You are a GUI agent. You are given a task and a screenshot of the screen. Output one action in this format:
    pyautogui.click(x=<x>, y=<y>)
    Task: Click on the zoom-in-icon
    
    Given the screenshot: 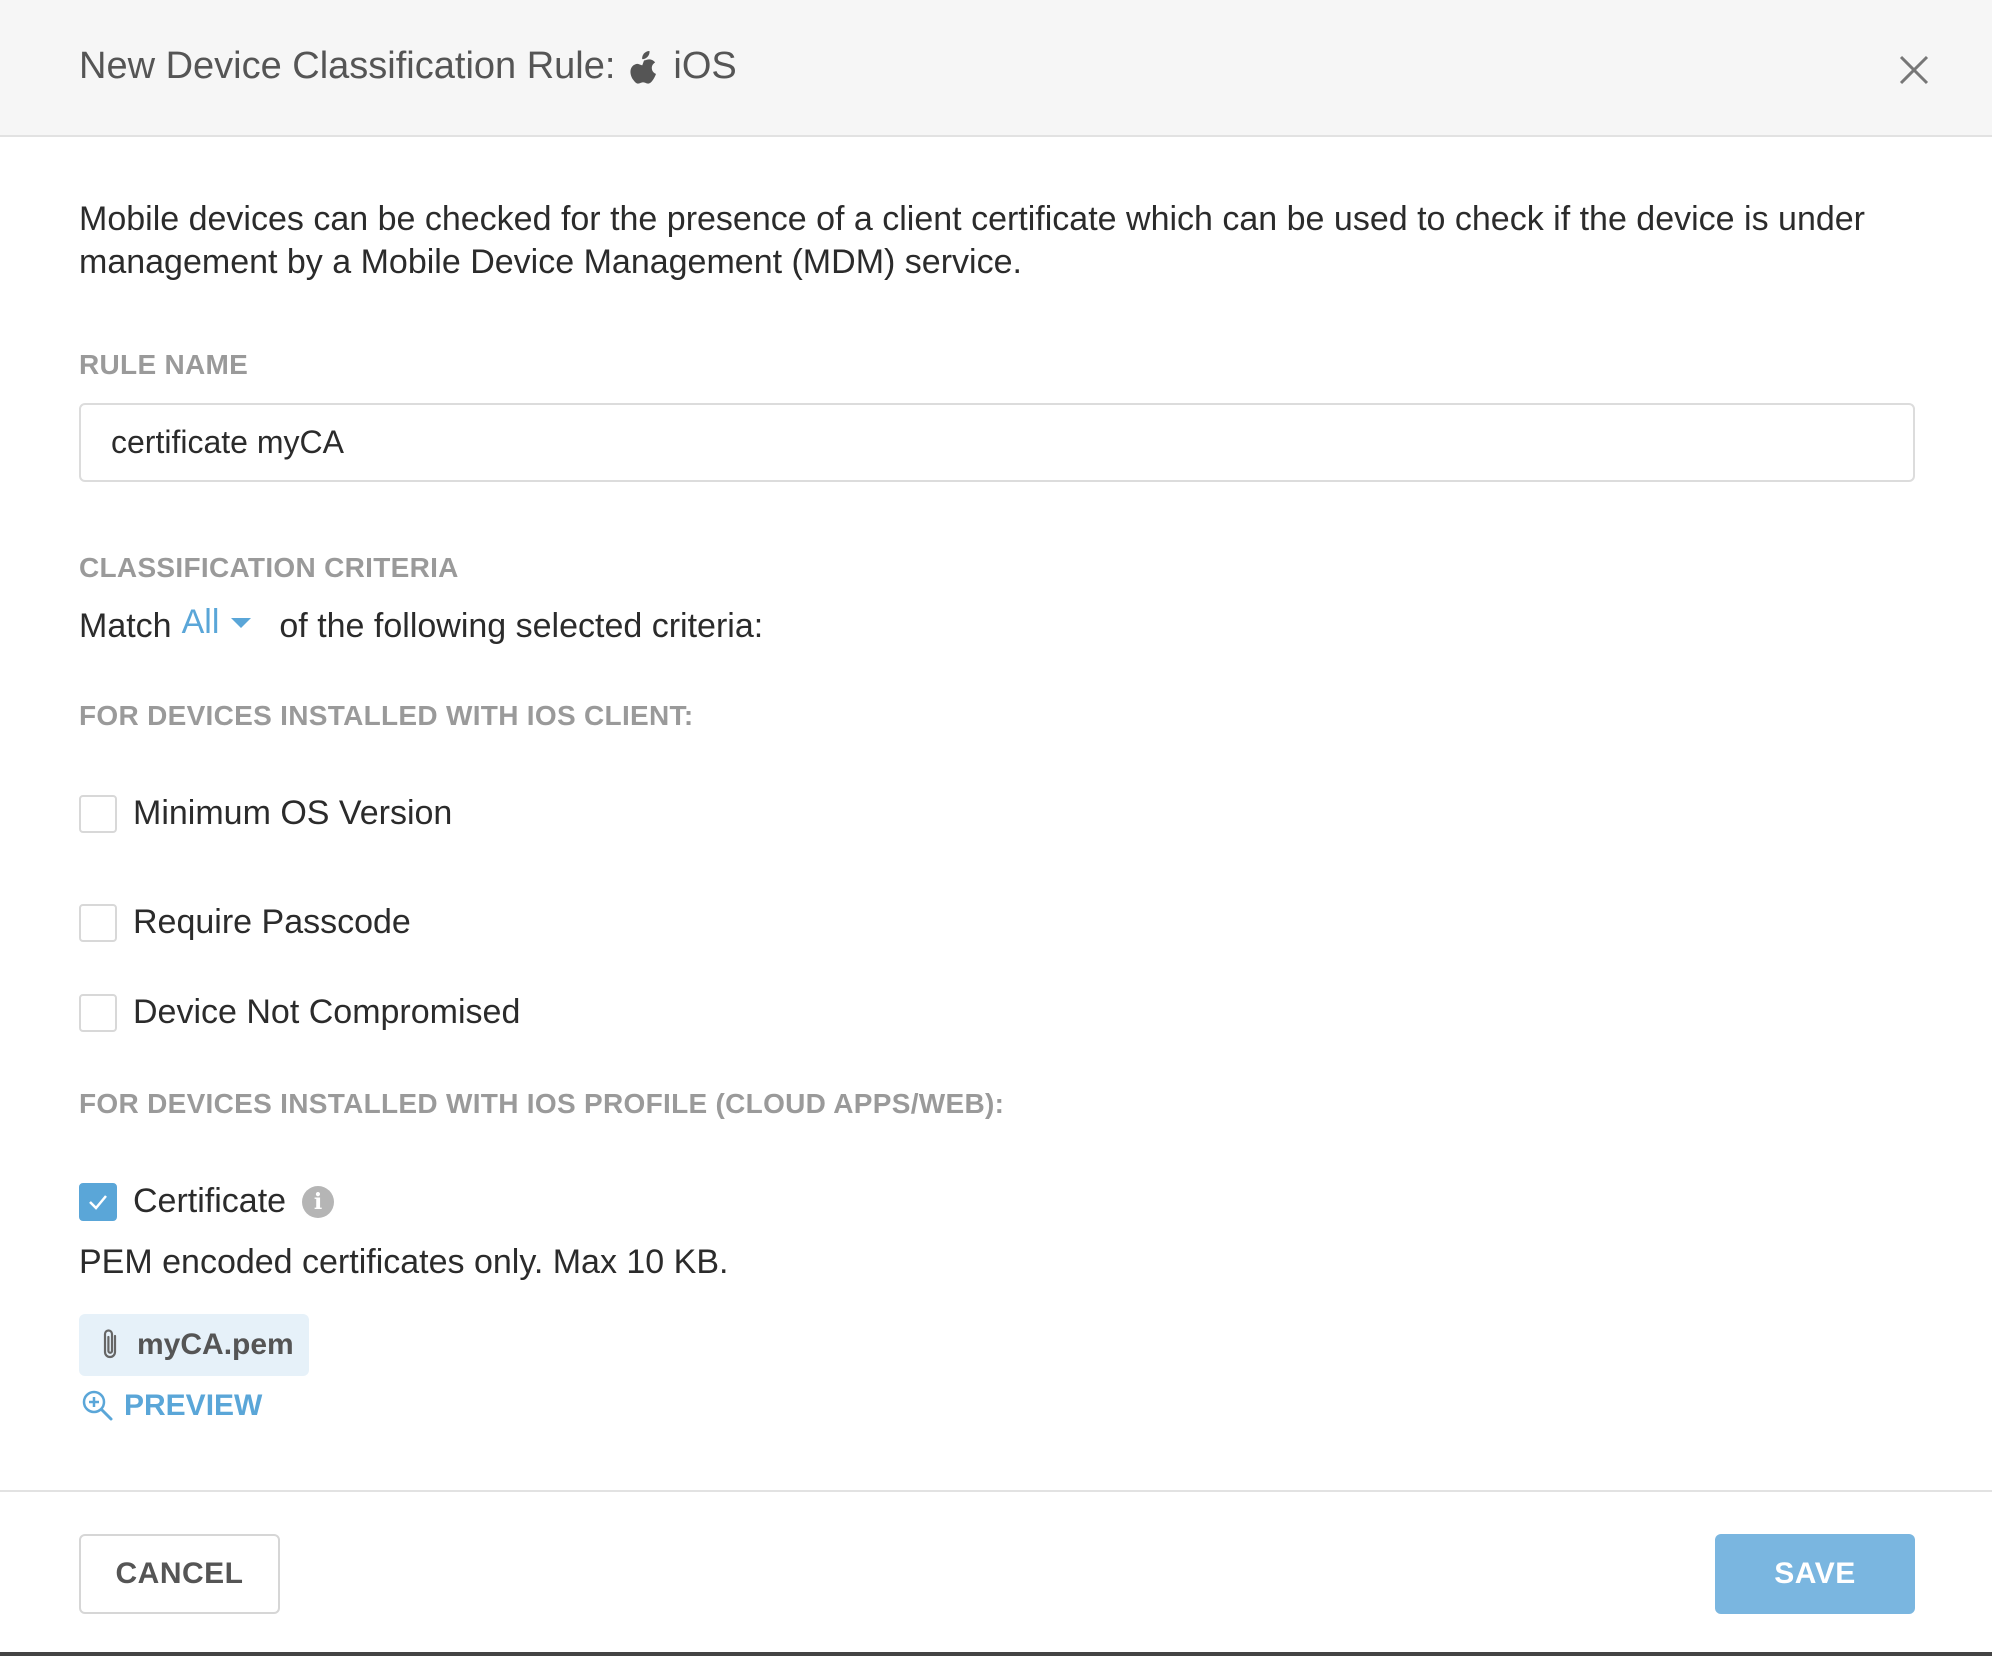 What is the action you would take?
    pyautogui.click(x=97, y=1405)
    